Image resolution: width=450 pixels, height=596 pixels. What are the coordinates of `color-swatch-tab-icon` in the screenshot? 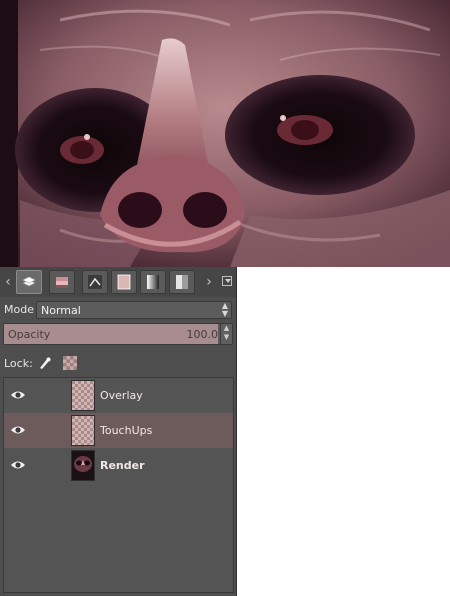 It's located at (124, 282).